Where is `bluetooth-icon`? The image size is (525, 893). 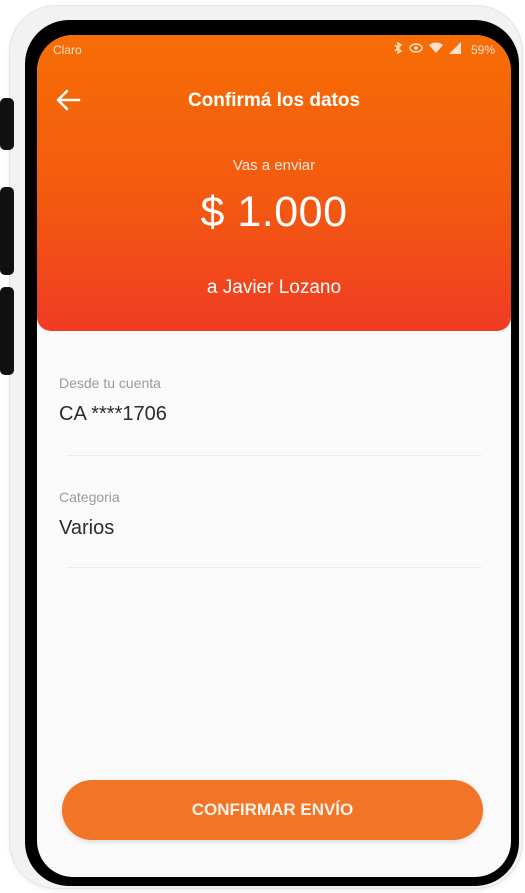
bluetooth-icon is located at coordinates (398, 49).